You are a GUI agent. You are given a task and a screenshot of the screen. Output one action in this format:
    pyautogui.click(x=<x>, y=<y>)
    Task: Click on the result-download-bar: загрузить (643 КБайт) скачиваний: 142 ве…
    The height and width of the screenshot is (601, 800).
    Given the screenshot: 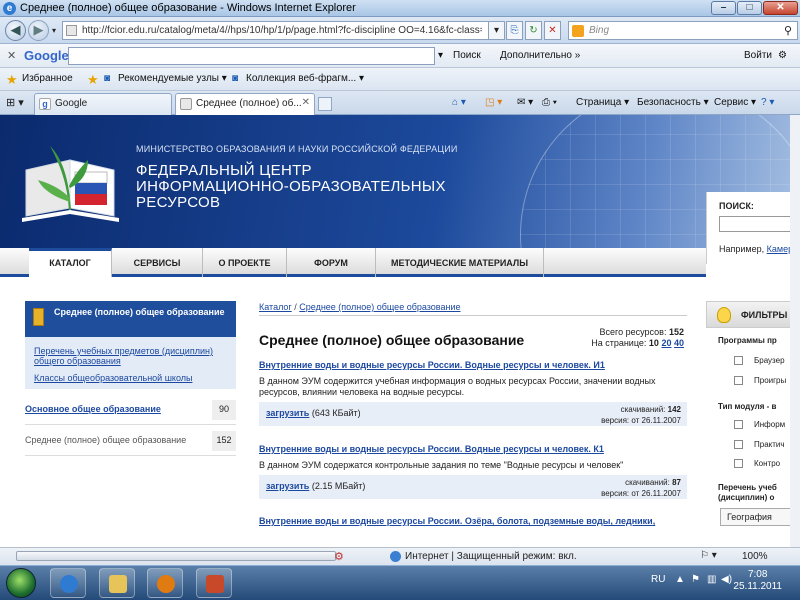 What is the action you would take?
    pyautogui.click(x=473, y=414)
    